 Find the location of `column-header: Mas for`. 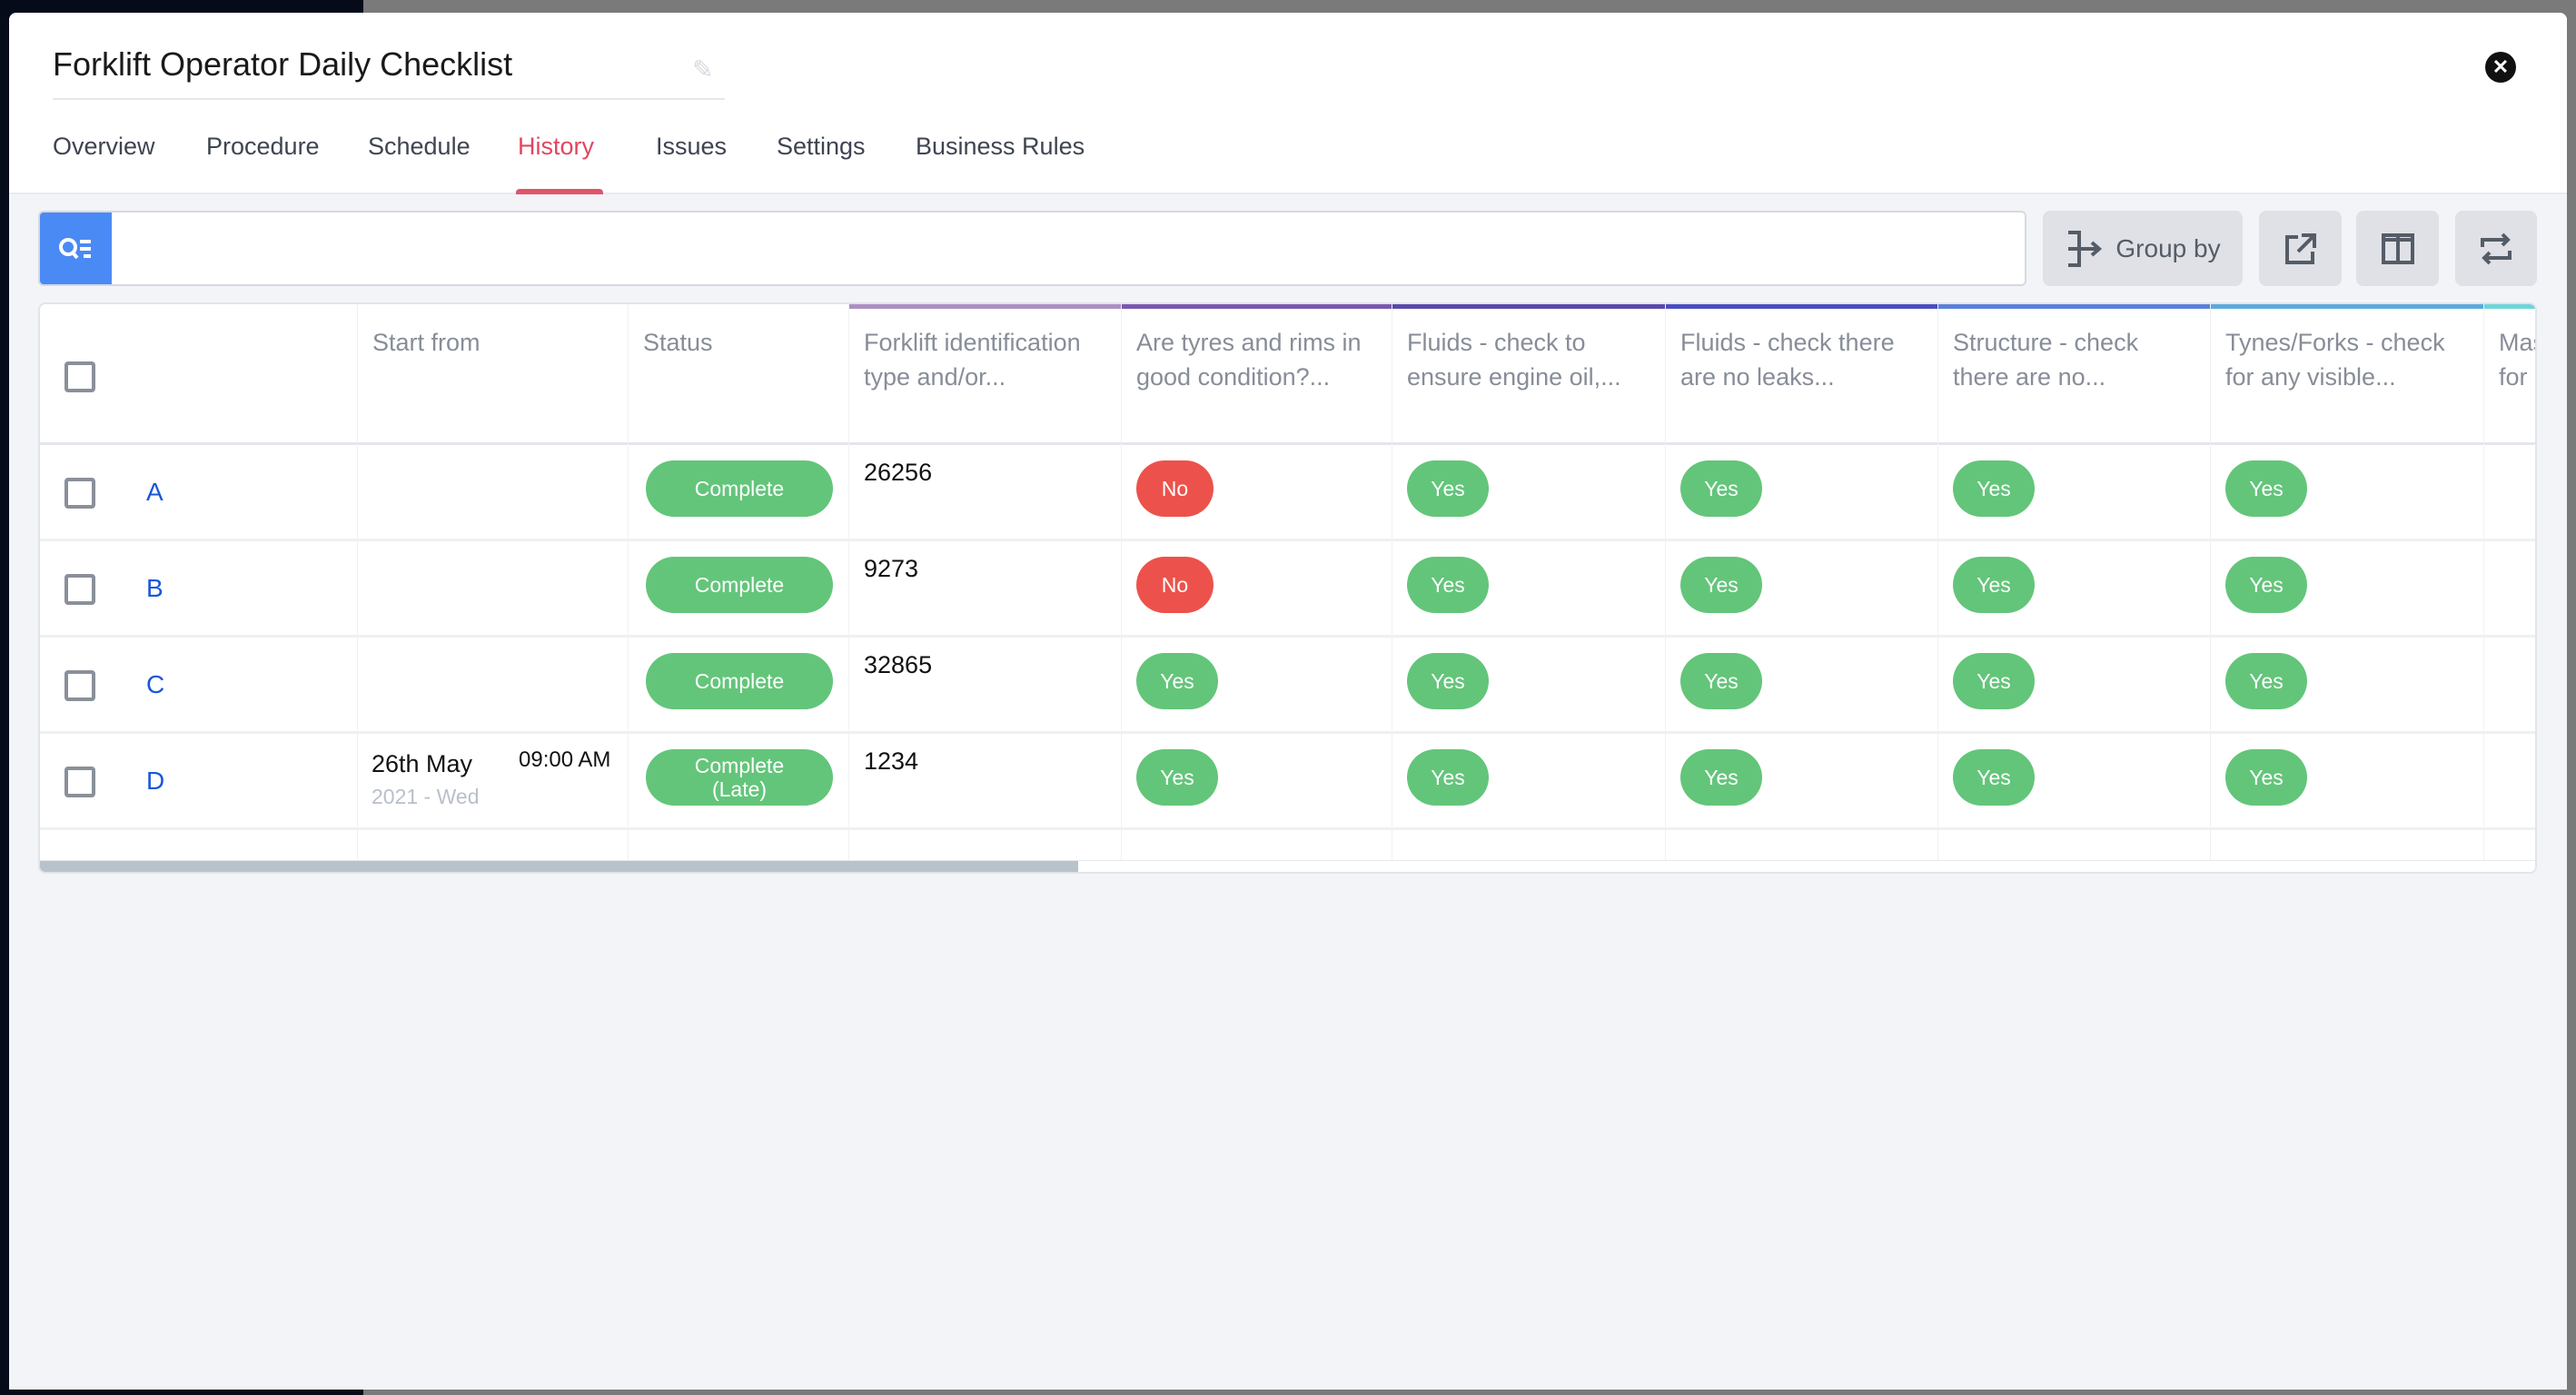

column-header: Mas for is located at coordinates (2509, 374).